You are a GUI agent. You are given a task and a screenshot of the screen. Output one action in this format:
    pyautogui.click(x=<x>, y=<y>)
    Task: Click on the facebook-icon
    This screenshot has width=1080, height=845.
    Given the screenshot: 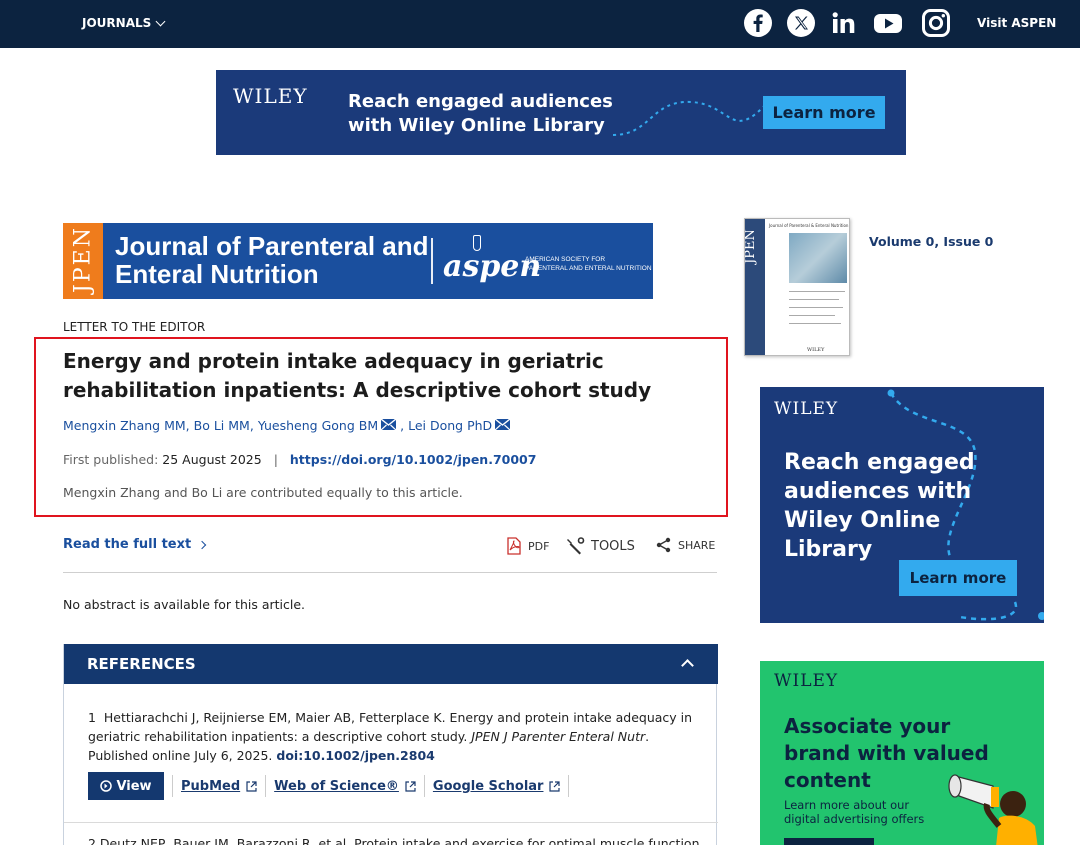 What is the action you would take?
    pyautogui.click(x=758, y=23)
    